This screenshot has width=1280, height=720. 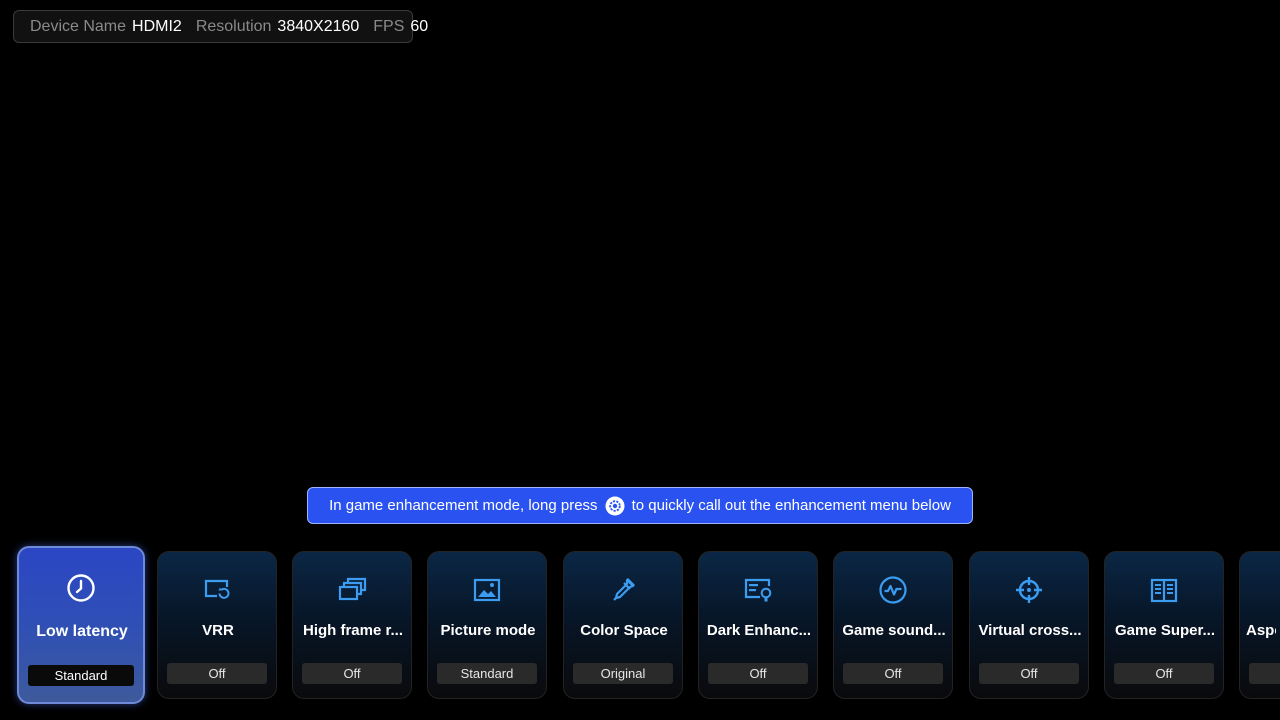 What do you see at coordinates (463, 505) in the screenshot?
I see `hint-text-before: In game enhancement mode, long press` at bounding box center [463, 505].